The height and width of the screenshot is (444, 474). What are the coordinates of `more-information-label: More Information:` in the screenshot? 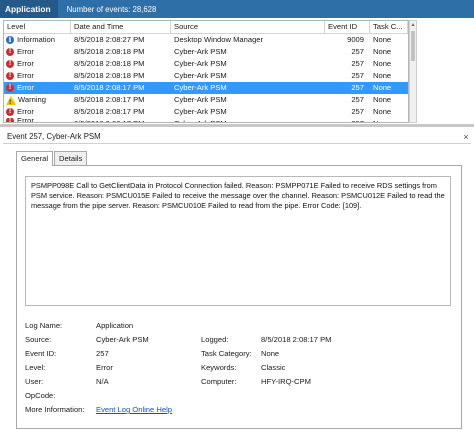 It's located at (55, 409).